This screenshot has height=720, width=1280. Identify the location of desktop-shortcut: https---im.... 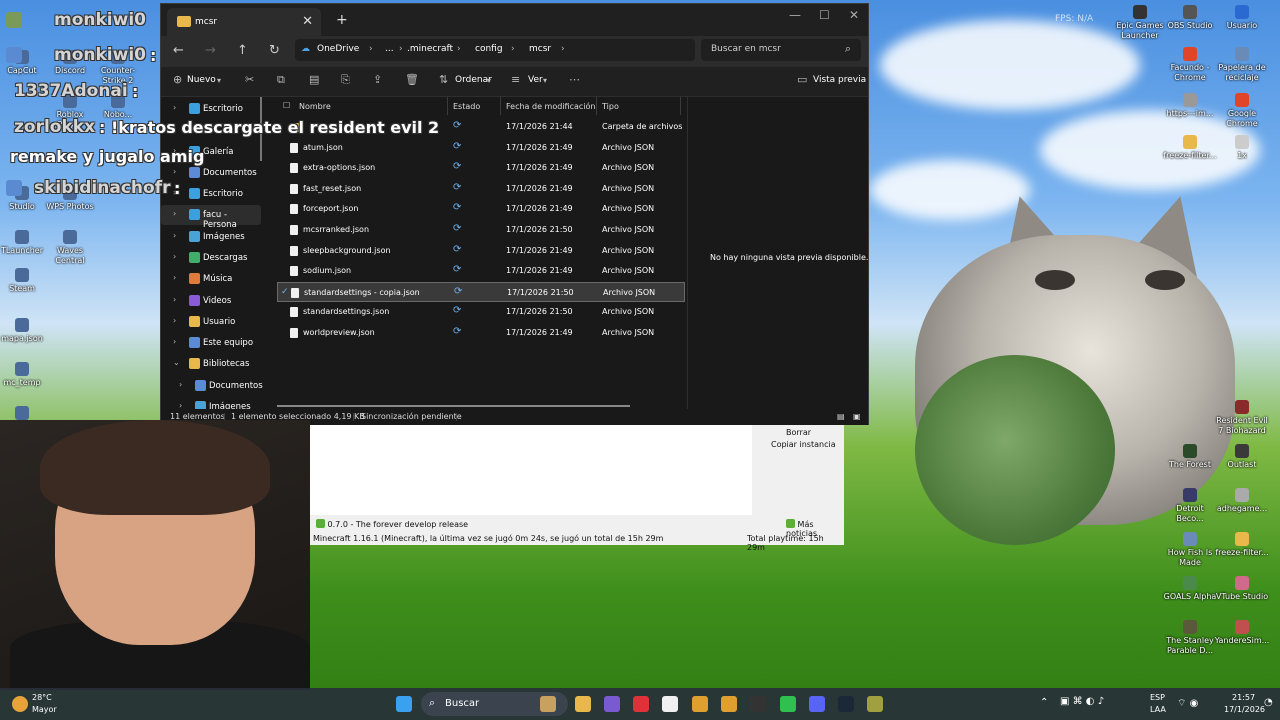
(1190, 106).